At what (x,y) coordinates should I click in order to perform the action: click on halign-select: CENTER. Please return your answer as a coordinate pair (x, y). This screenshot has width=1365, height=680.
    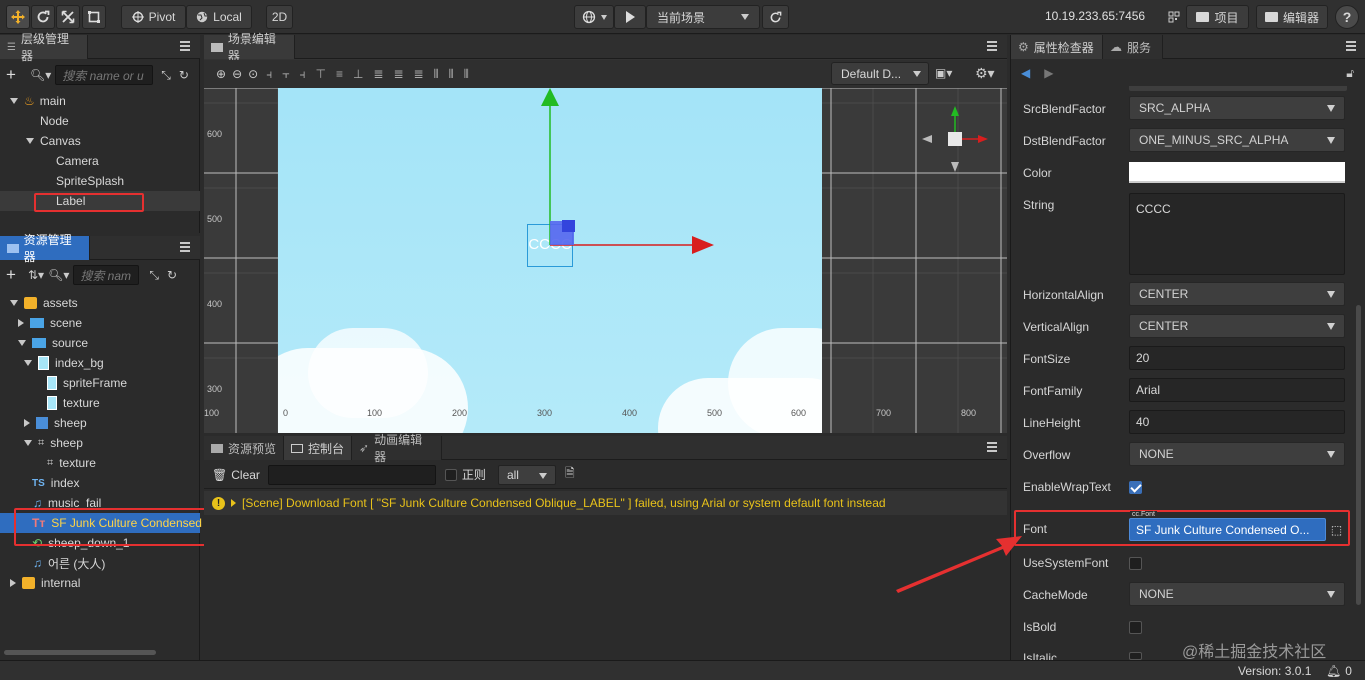
    Looking at the image, I should click on (1237, 294).